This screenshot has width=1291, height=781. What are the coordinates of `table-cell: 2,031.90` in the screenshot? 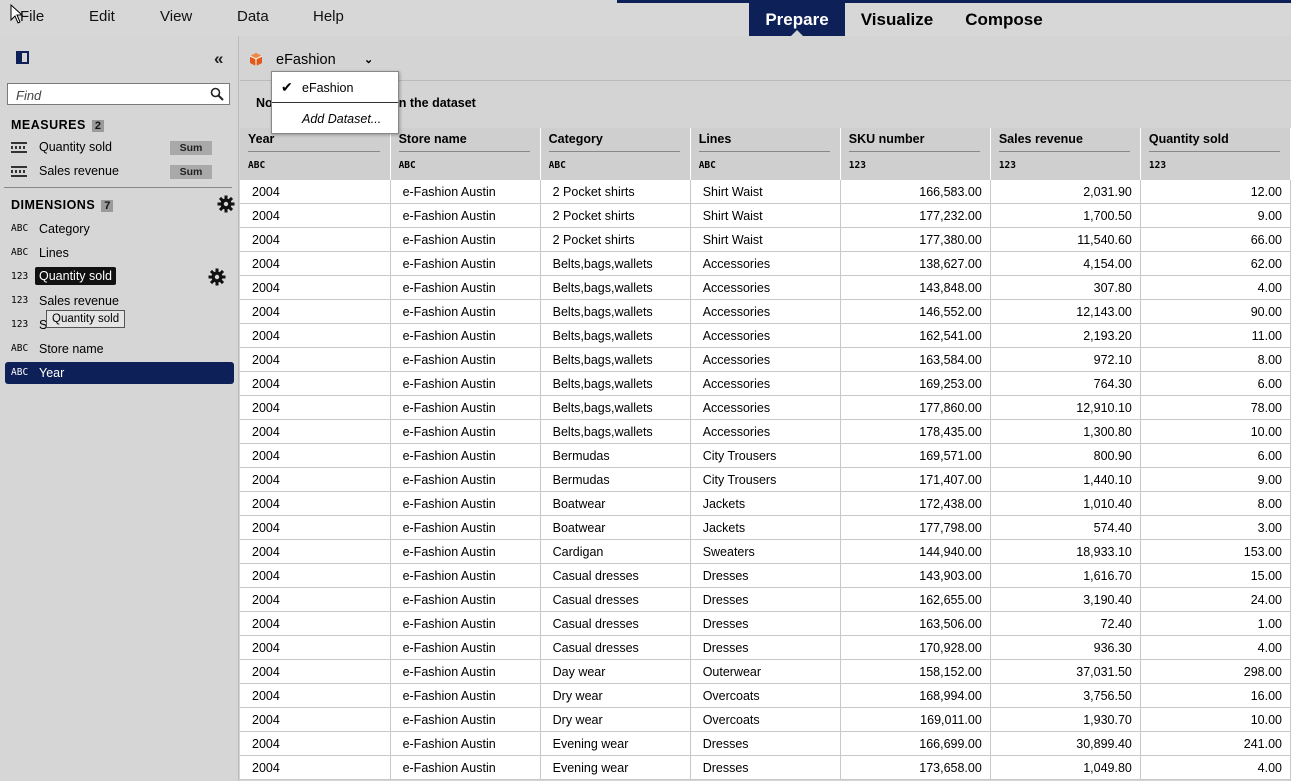 It's located at (1065, 192).